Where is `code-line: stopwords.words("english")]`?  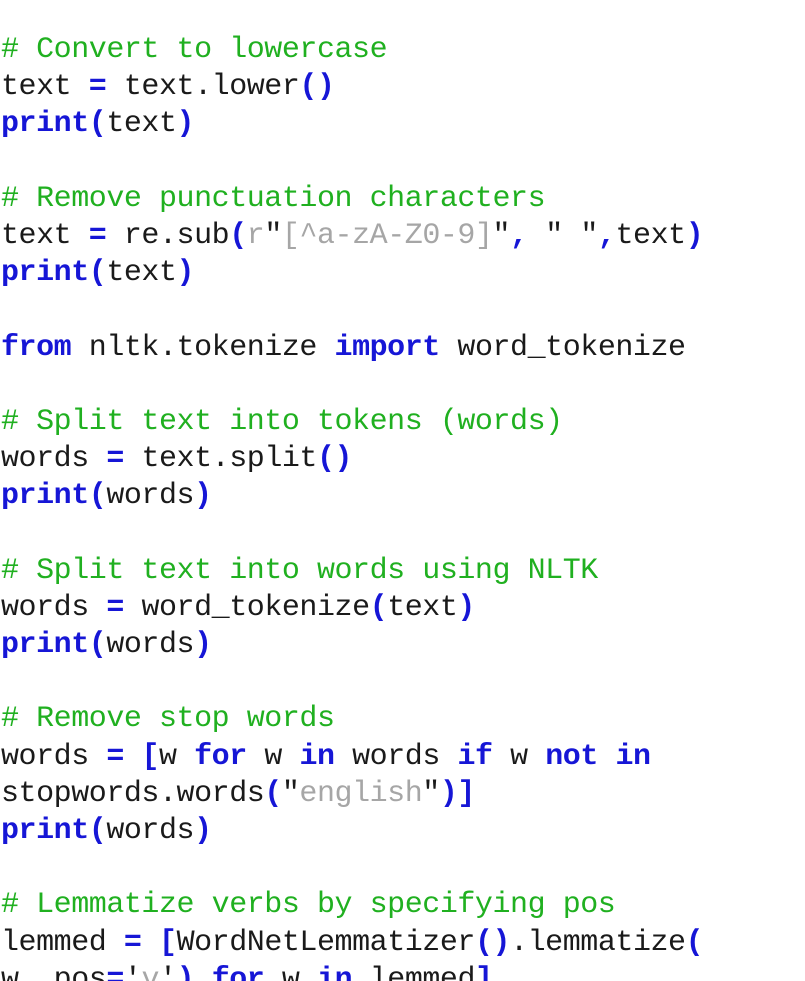
code-line: stopwords.words("english")] is located at coordinates (403, 794).